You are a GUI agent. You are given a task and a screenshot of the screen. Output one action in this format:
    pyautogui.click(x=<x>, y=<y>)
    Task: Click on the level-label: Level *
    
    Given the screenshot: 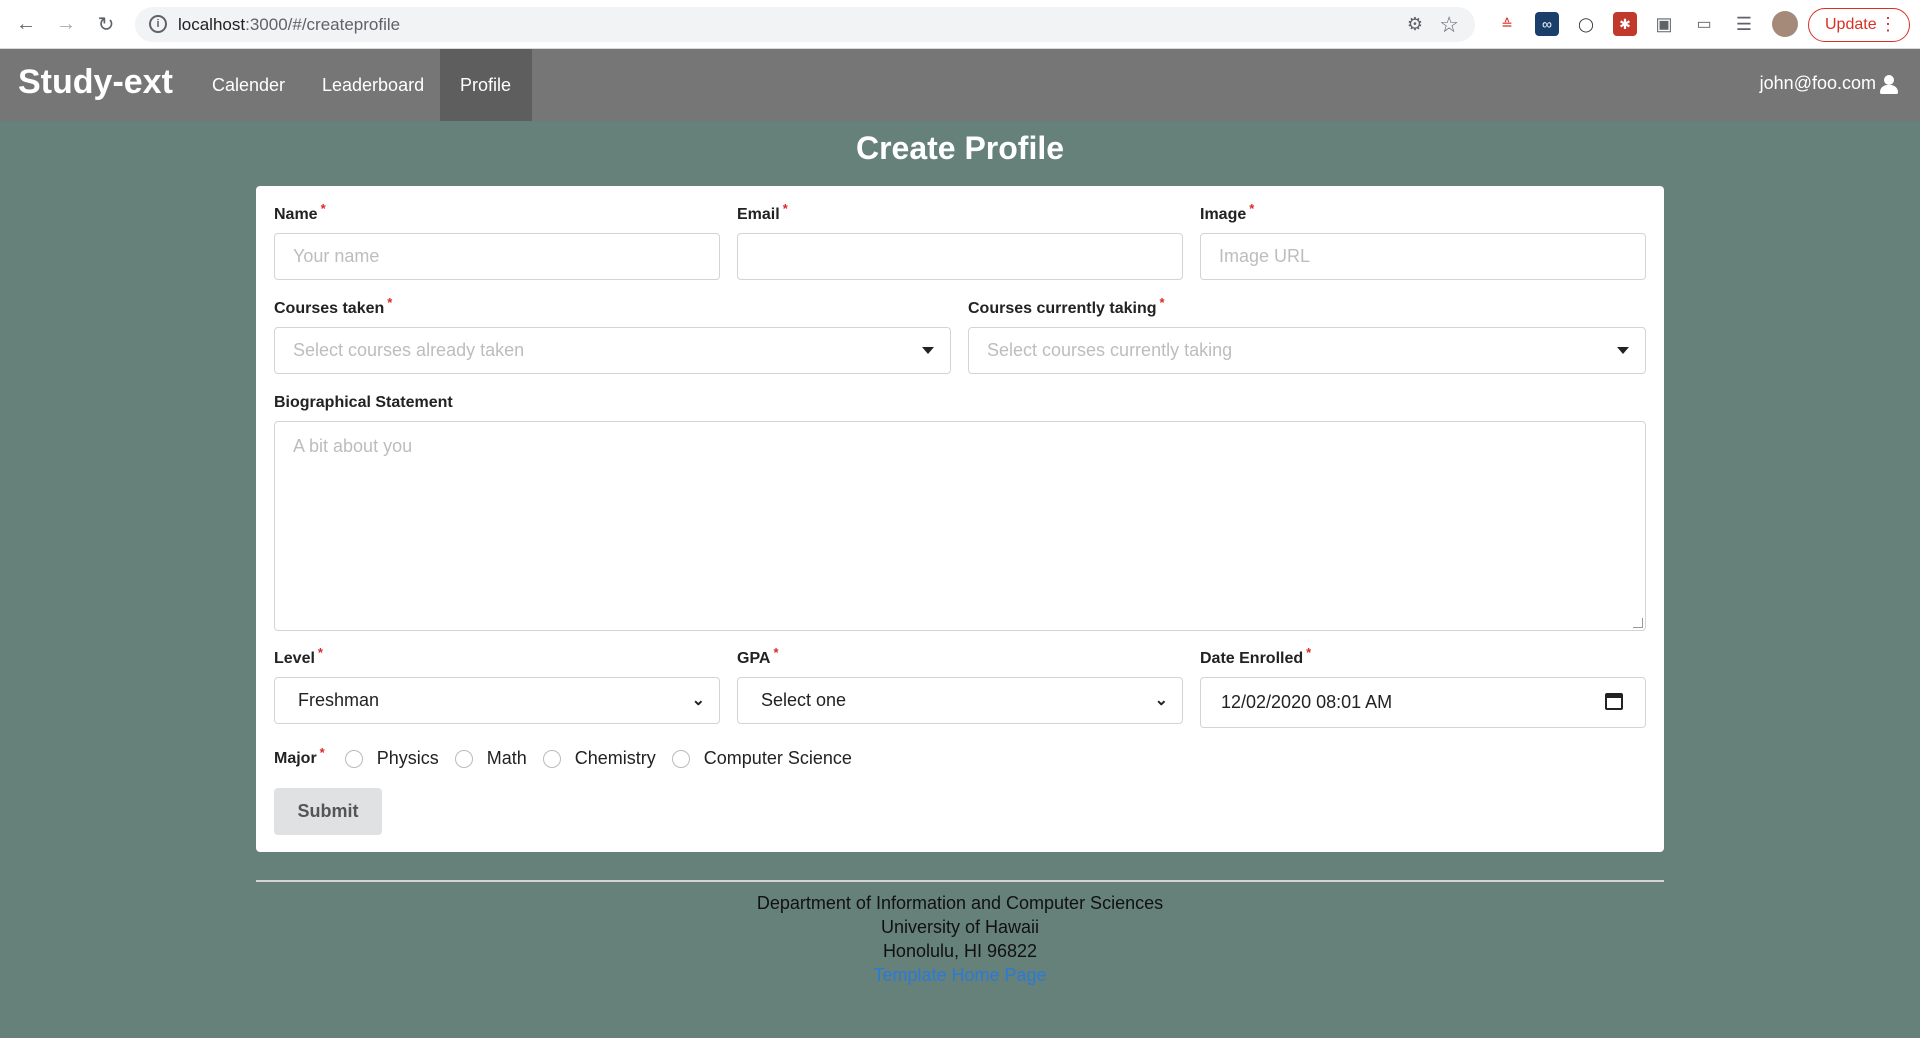 What is the action you would take?
    pyautogui.click(x=298, y=656)
    